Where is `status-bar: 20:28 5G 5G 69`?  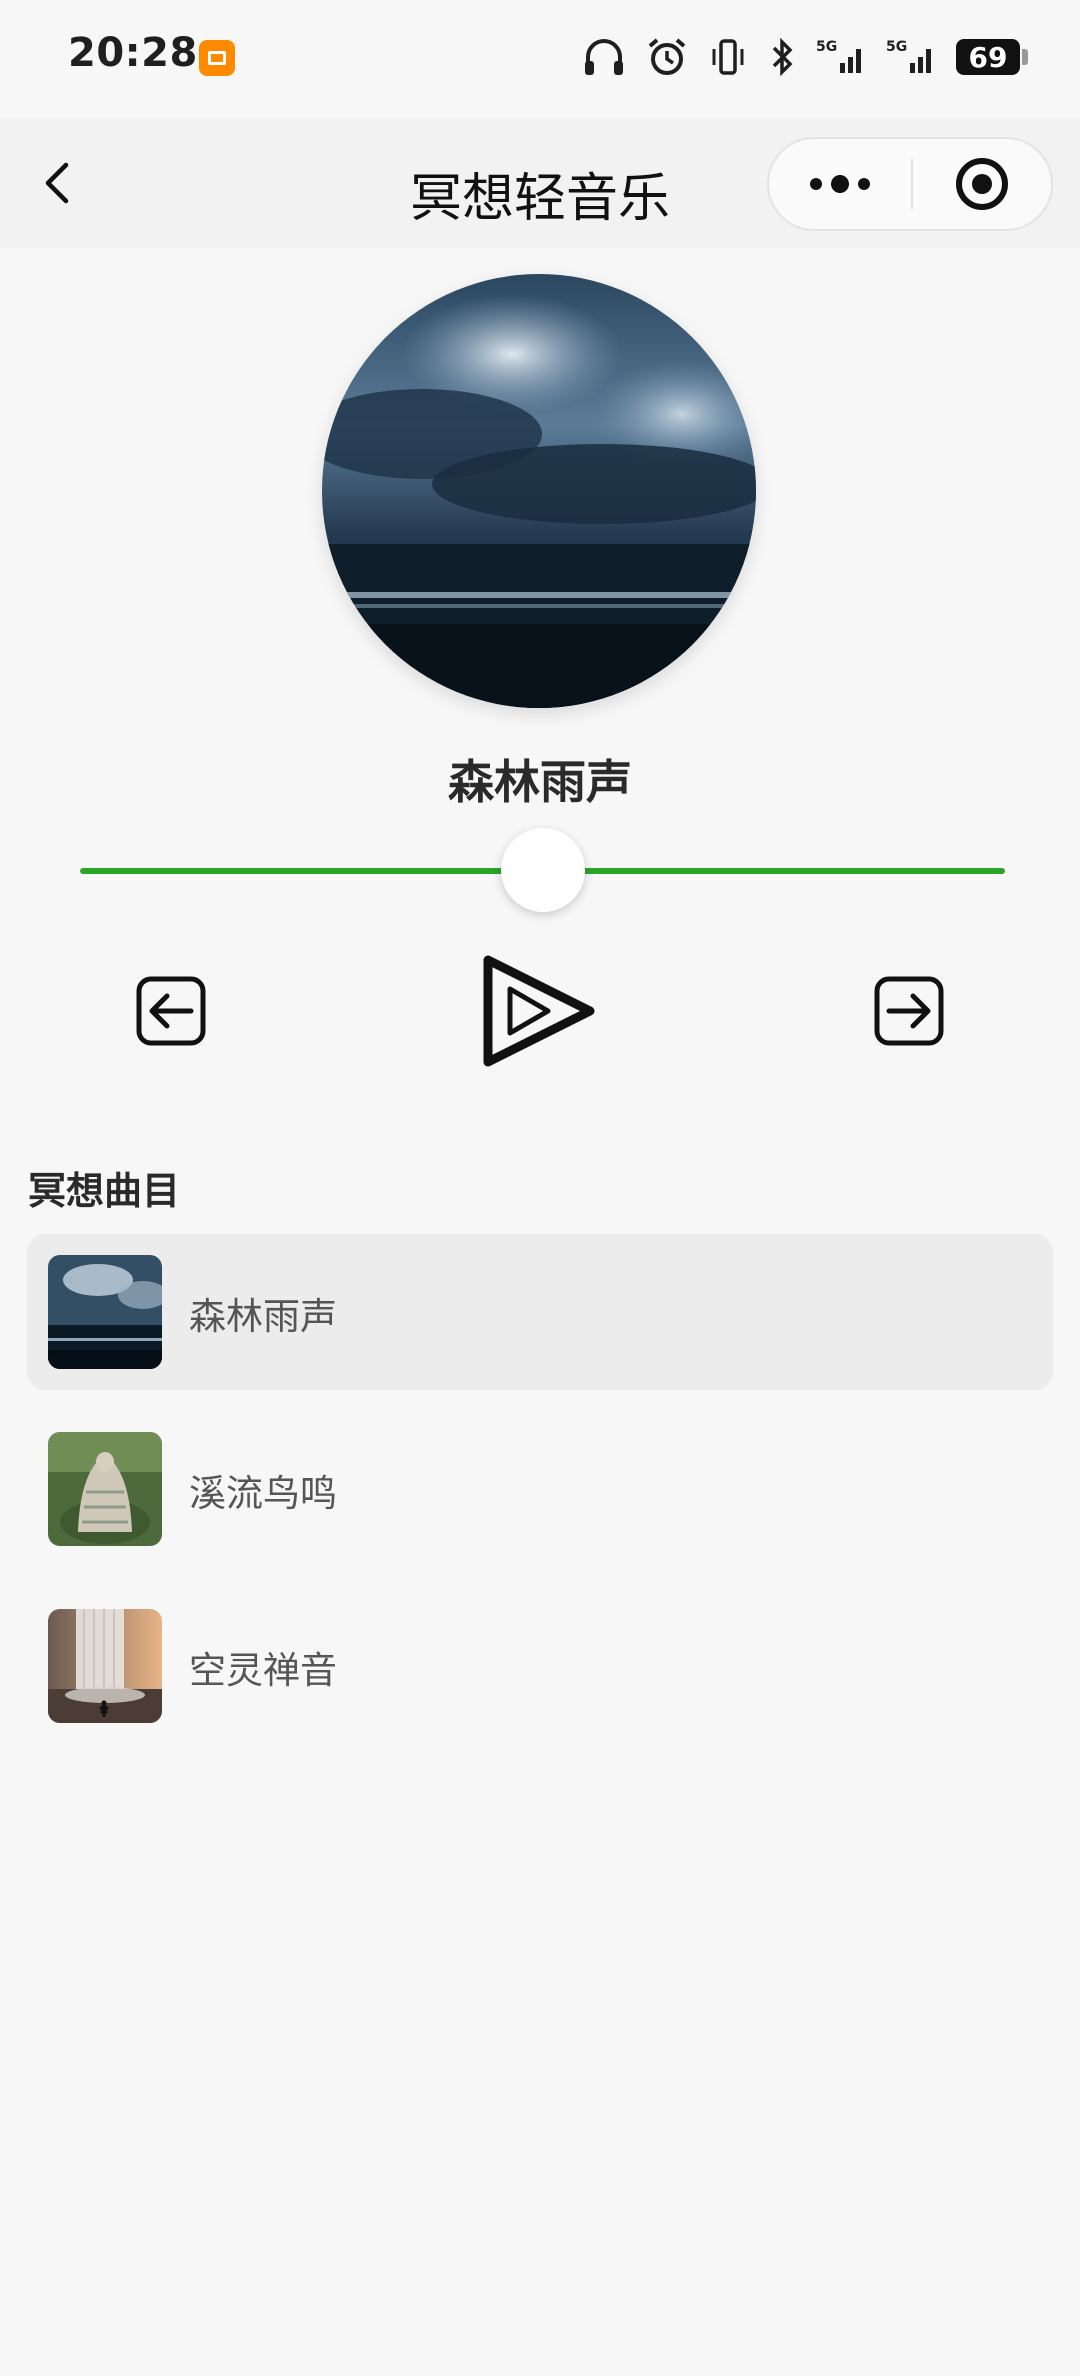 status-bar: 20:28 5G 5G 69 is located at coordinates (540, 59).